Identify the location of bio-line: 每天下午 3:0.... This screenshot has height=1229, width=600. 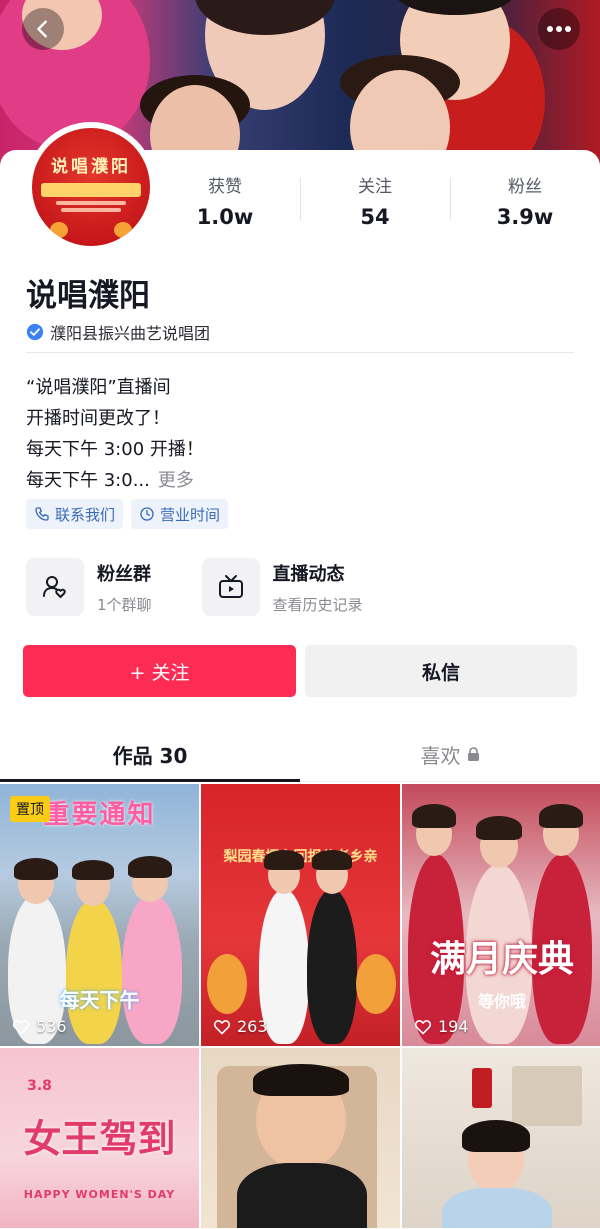
(88, 480).